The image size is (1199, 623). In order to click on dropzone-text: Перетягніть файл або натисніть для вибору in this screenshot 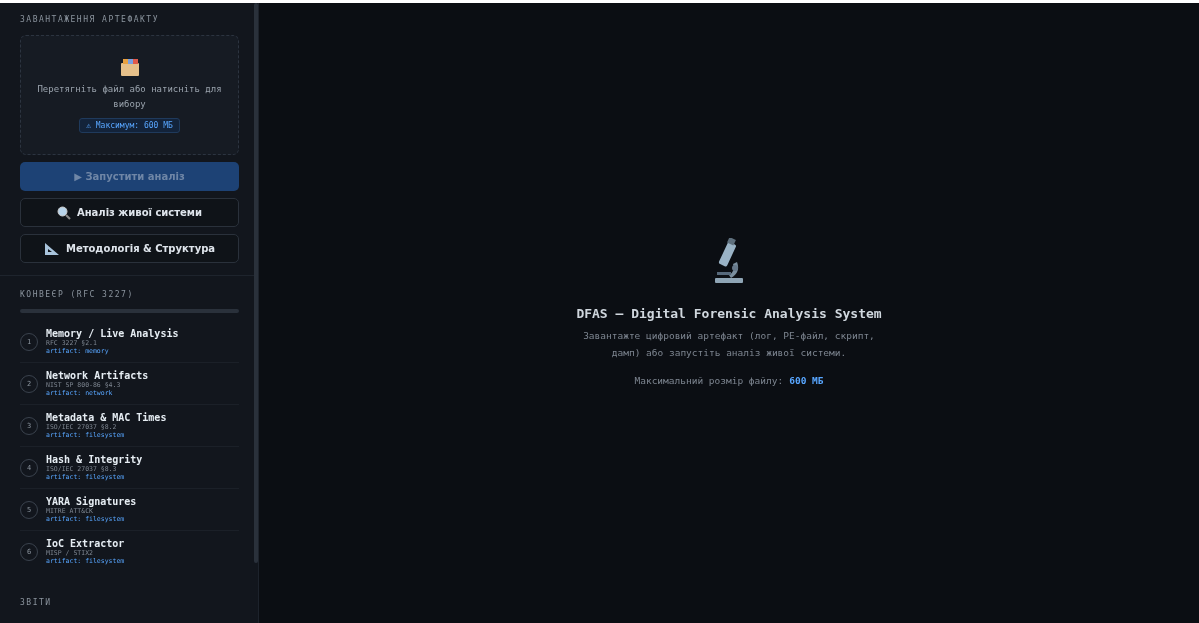, I will do `click(129, 96)`.